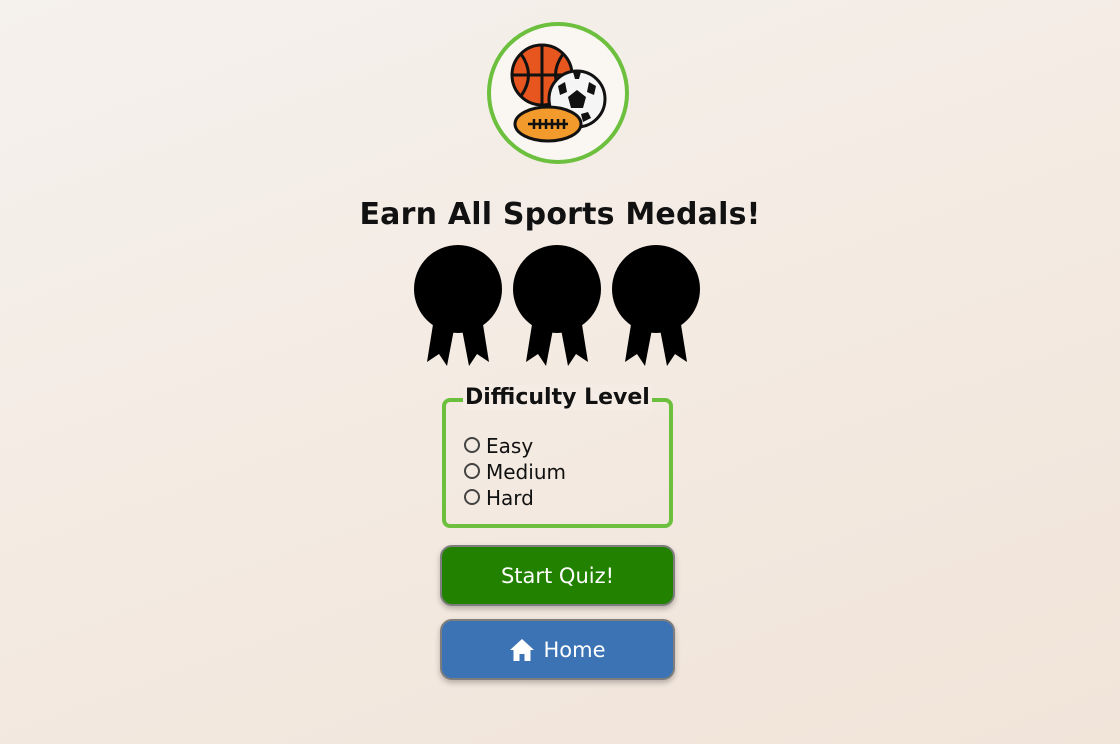 The image size is (1120, 744). I want to click on start-quiz-label: Start Quiz!, so click(557, 575).